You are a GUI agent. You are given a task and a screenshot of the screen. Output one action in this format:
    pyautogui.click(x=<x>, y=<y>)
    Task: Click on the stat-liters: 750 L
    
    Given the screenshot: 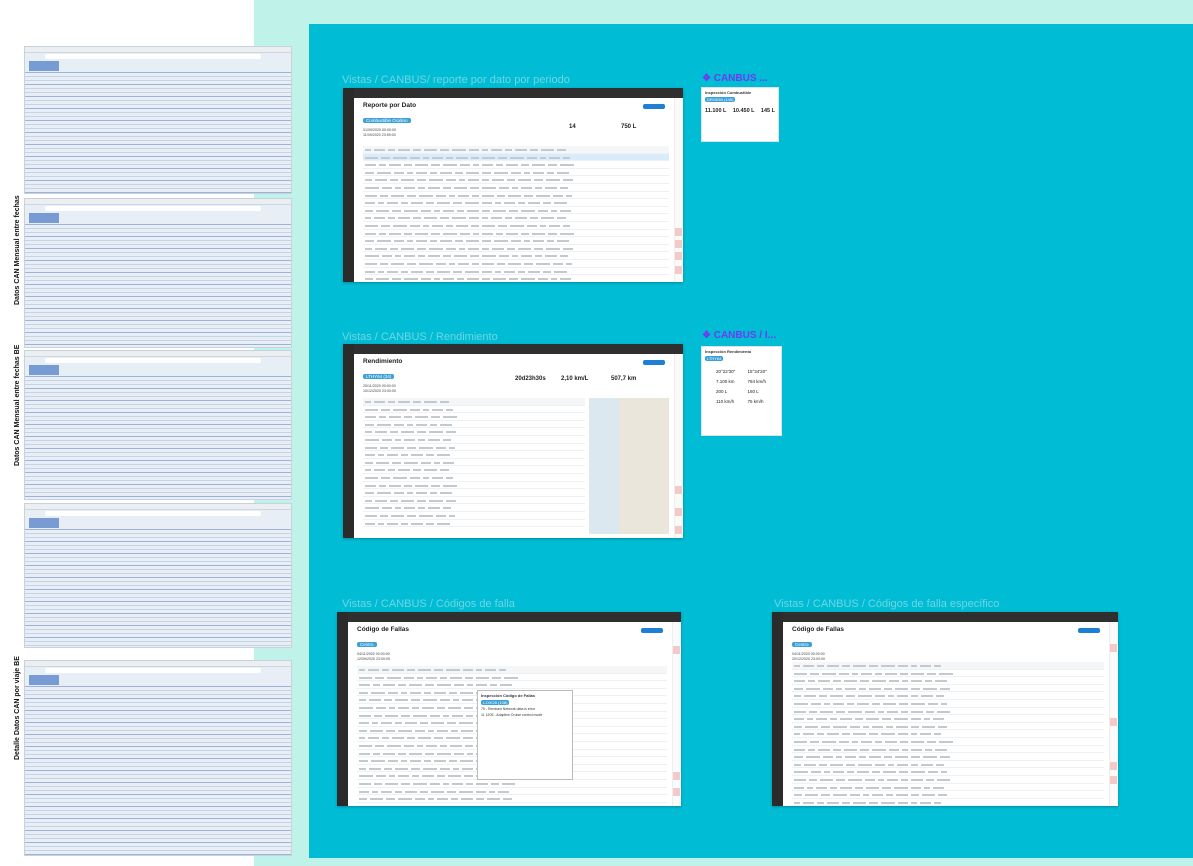 What is the action you would take?
    pyautogui.click(x=629, y=127)
    